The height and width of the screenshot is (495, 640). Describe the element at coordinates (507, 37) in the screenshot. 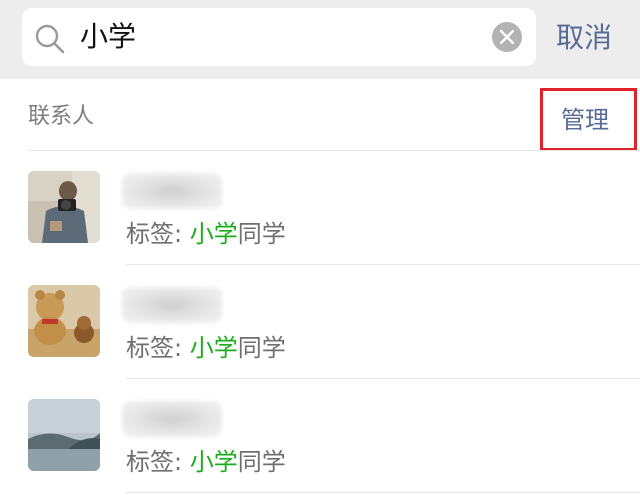

I see `clear-icon` at that location.